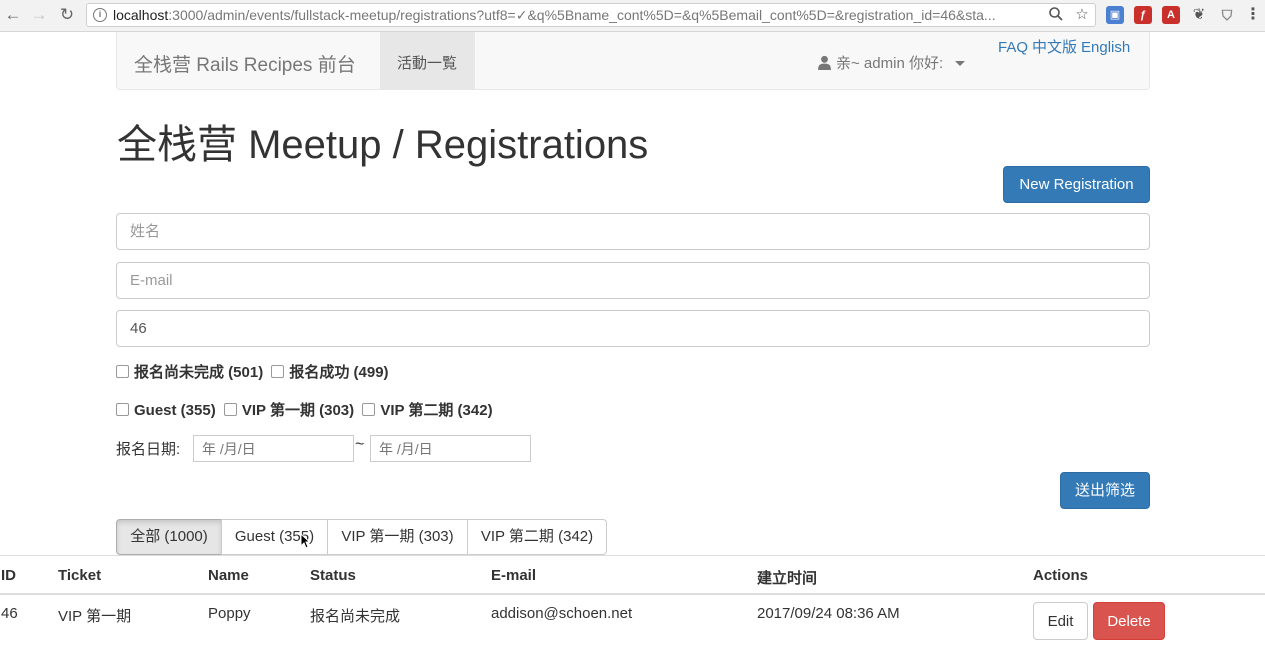 The width and height of the screenshot is (1265, 658). Describe the element at coordinates (633, 61) in the screenshot. I see `site-navbar: 全栈营 Rails Recipes 前台 活動一覧 亲~ admin 你好:` at that location.